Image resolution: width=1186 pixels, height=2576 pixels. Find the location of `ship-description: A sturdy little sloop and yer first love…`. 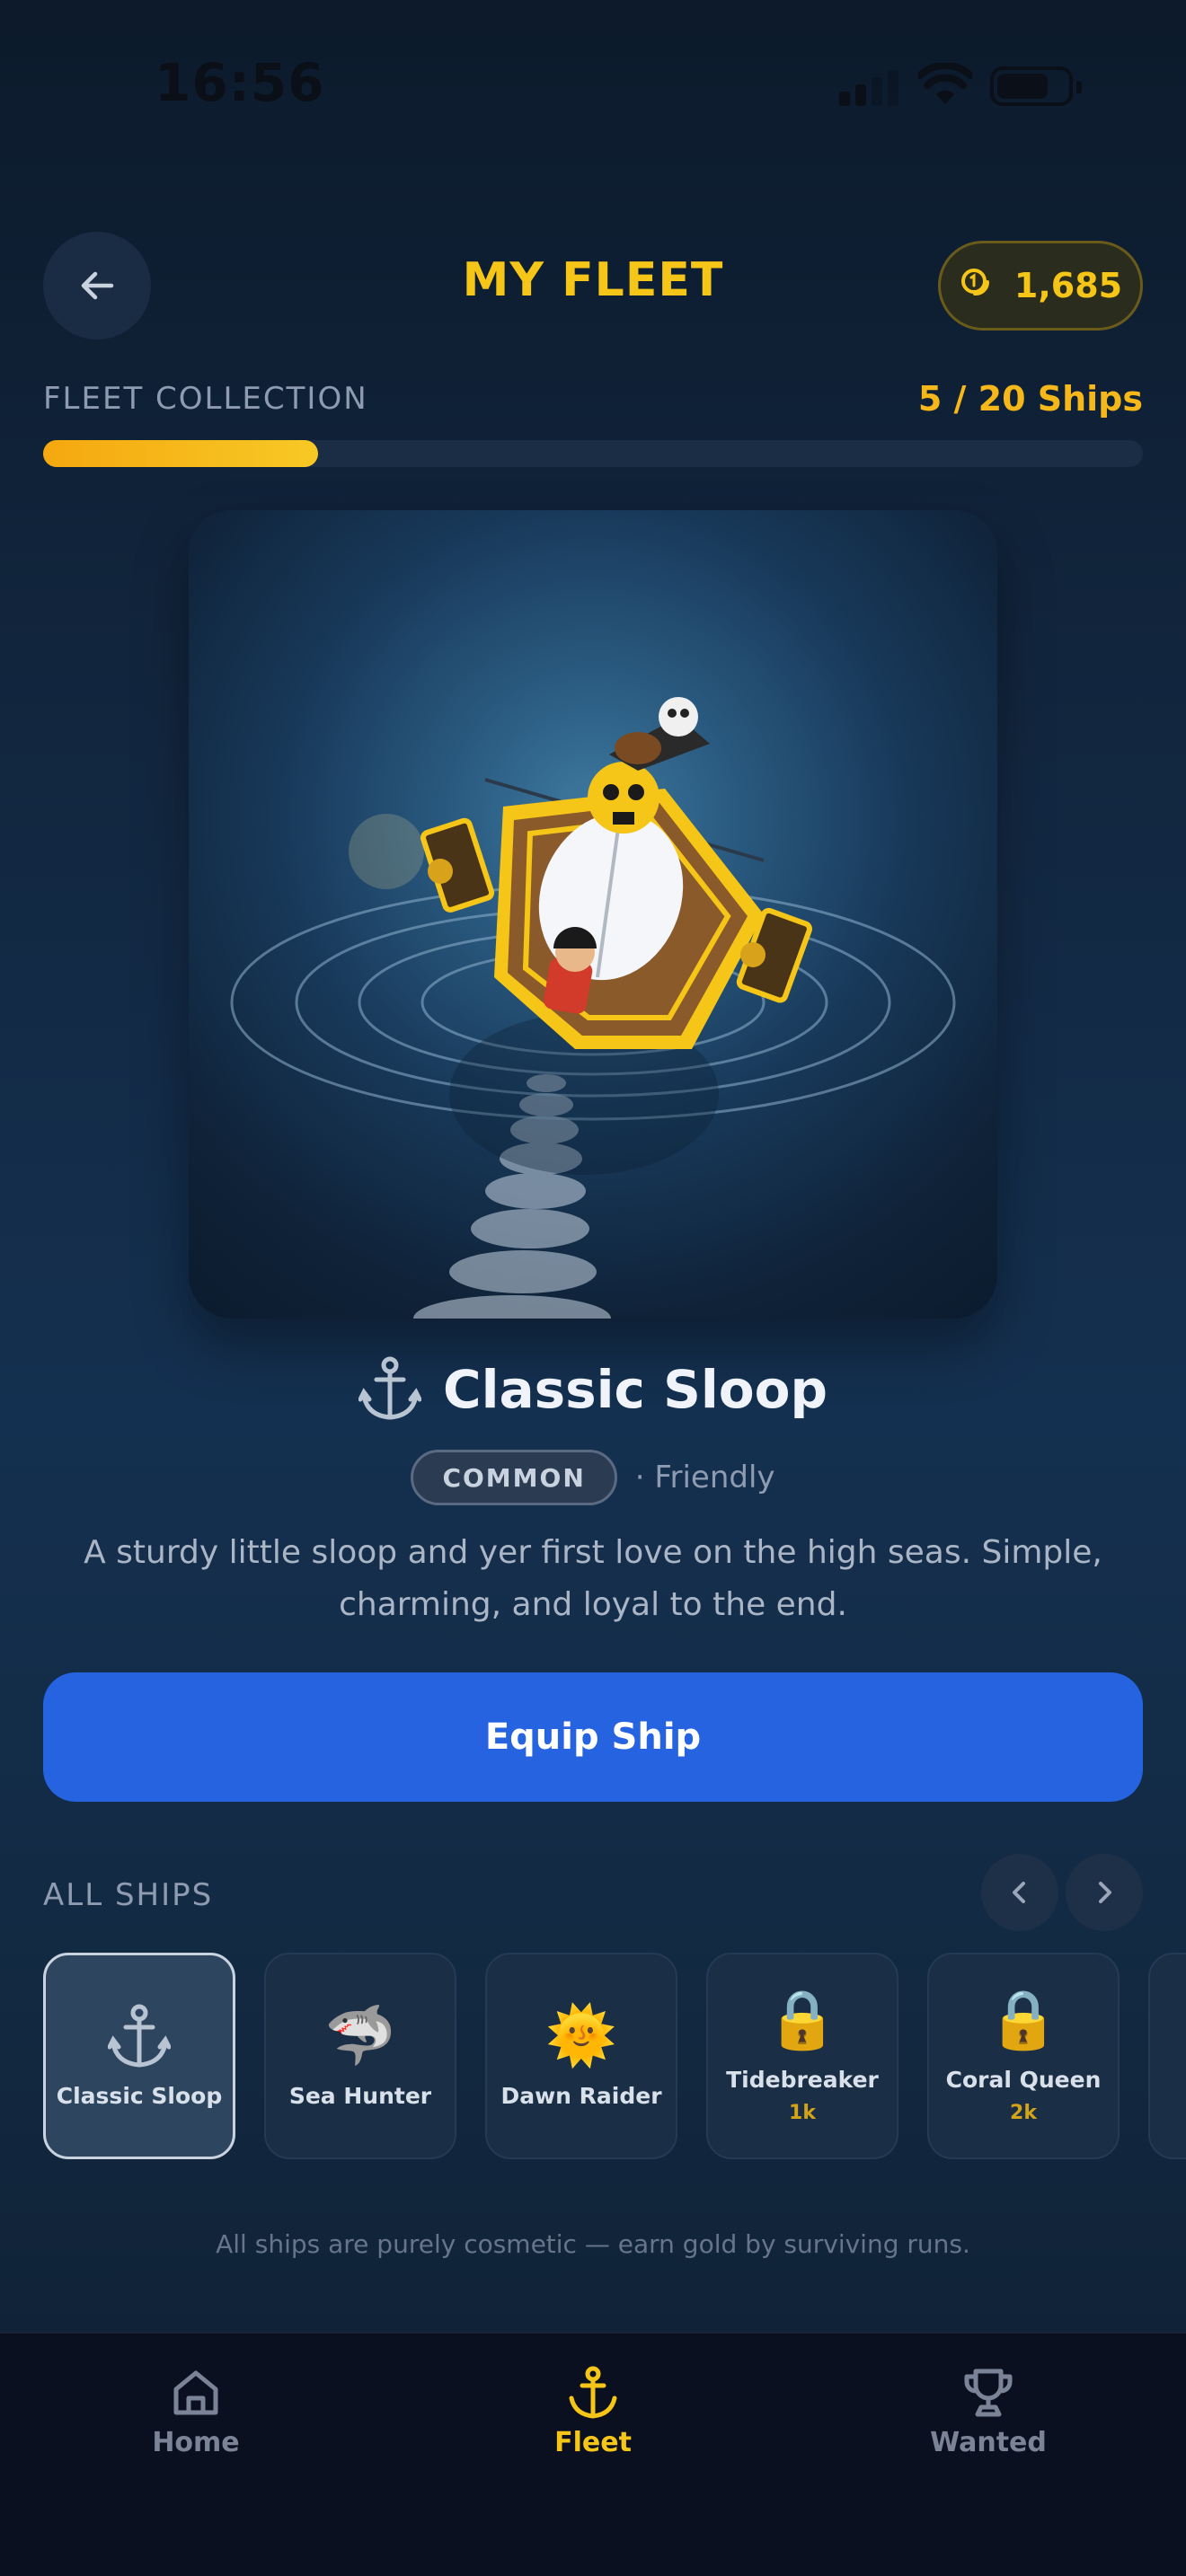

ship-description: A sturdy little sloop and yer first love… is located at coordinates (593, 1578).